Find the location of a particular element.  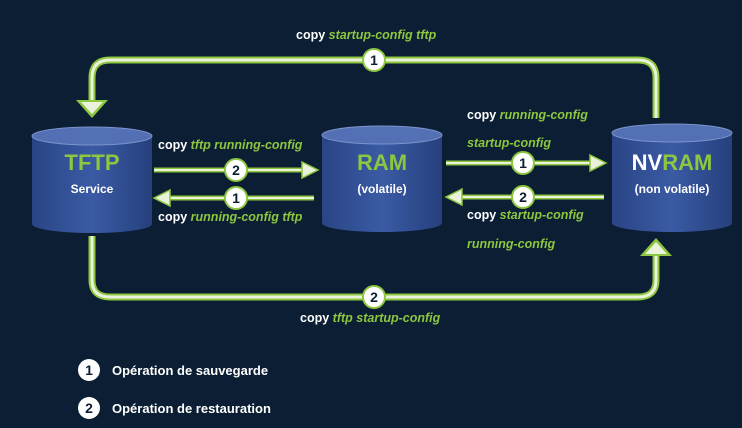

badge-bottom-number: 2 is located at coordinates (374, 297).